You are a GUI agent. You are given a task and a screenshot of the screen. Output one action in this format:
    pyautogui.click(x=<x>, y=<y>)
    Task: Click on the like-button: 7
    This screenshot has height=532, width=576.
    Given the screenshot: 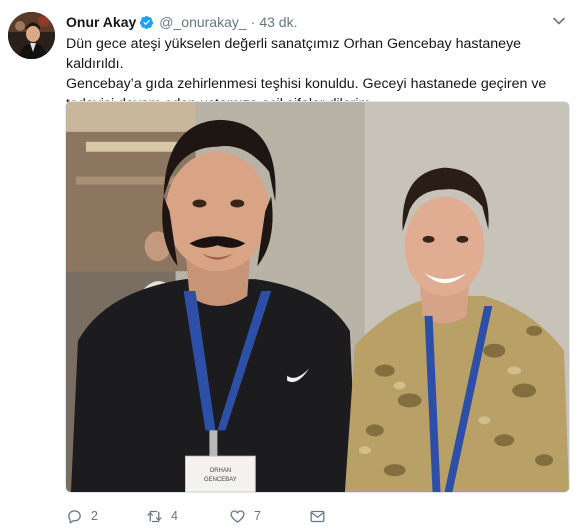 What is the action you would take?
    pyautogui.click(x=269, y=516)
    